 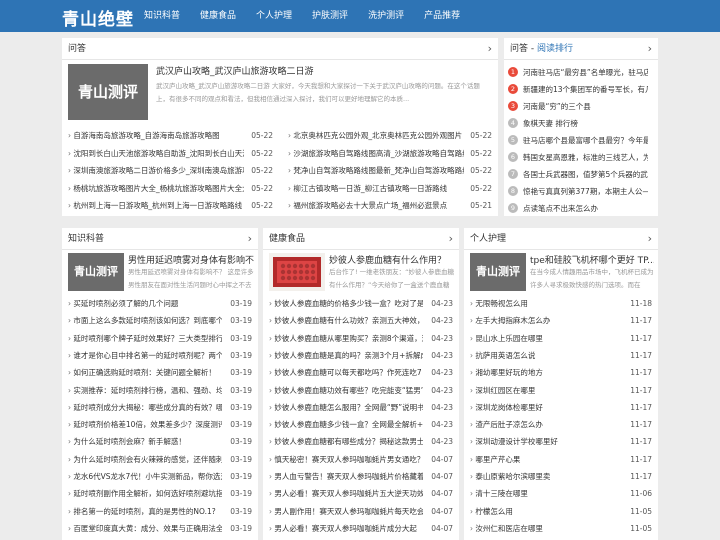 I want to click on qa-feature-title: 武汉庐山攻略_武汉庐山旅游攻略二日游, so click(x=324, y=70).